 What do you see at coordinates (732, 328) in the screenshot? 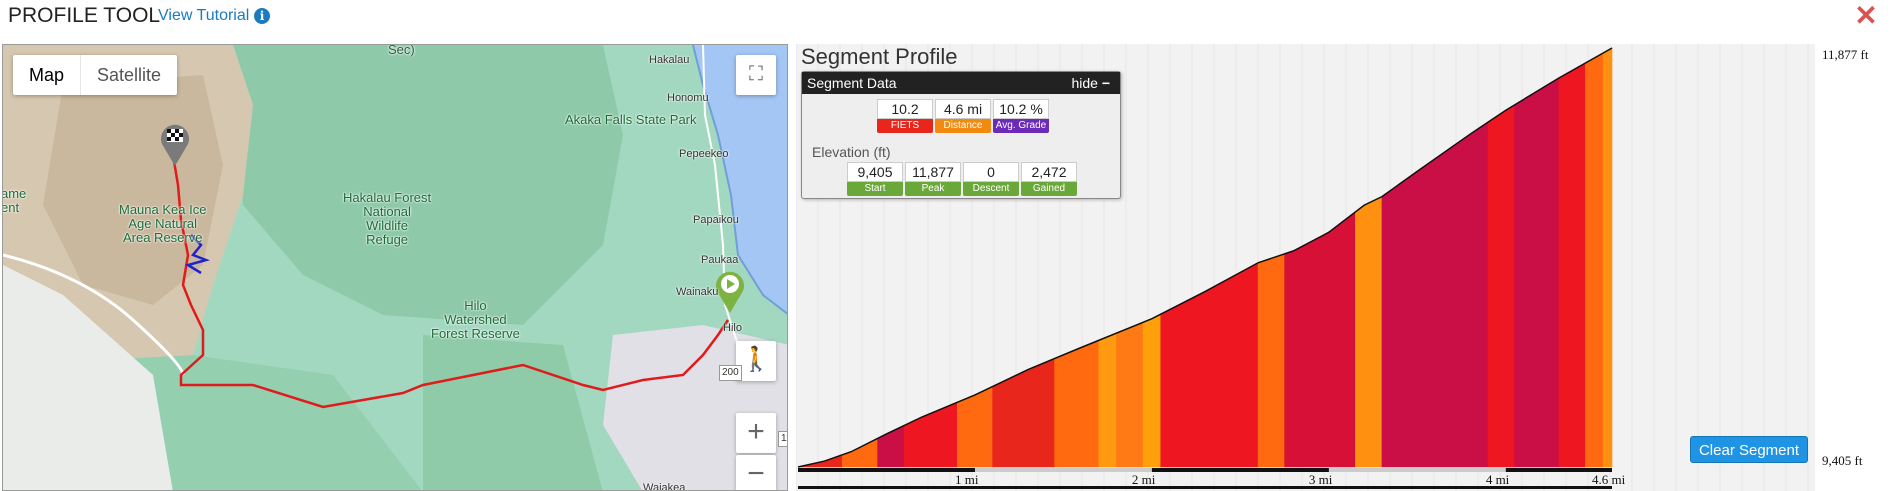
I see `label-hilo: Hilo` at bounding box center [732, 328].